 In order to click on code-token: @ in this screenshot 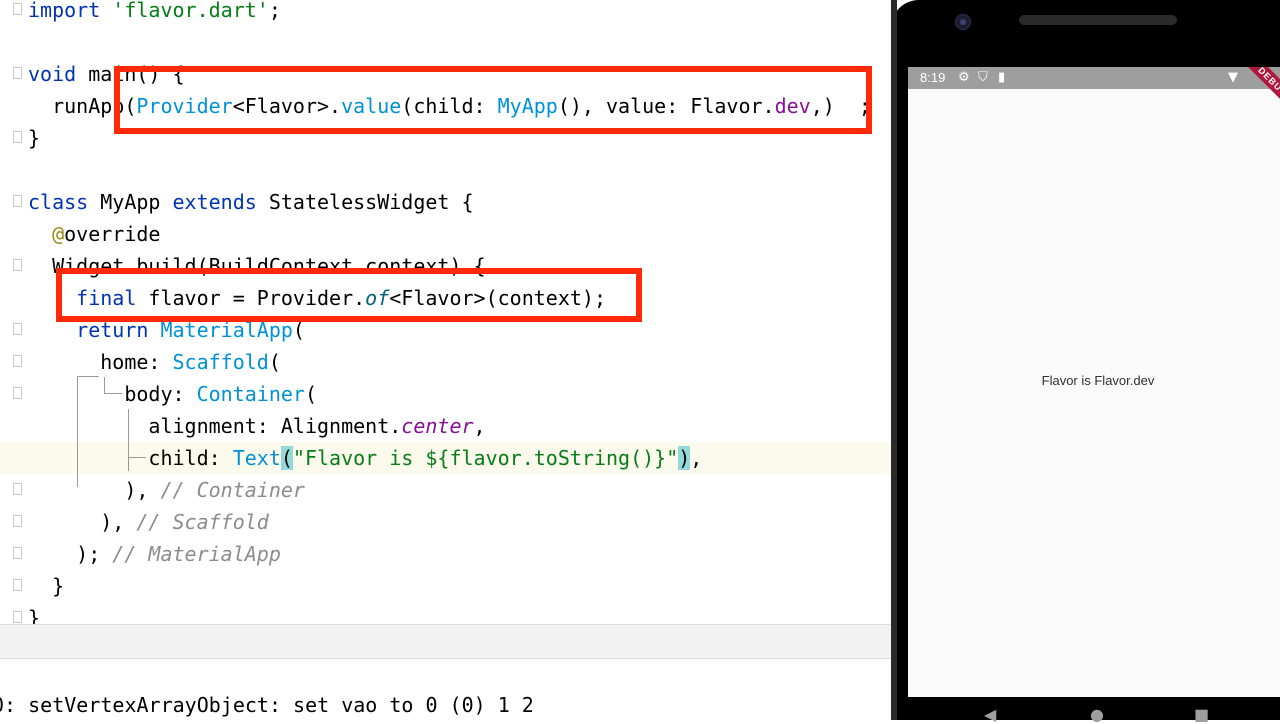, I will do `click(58, 234)`.